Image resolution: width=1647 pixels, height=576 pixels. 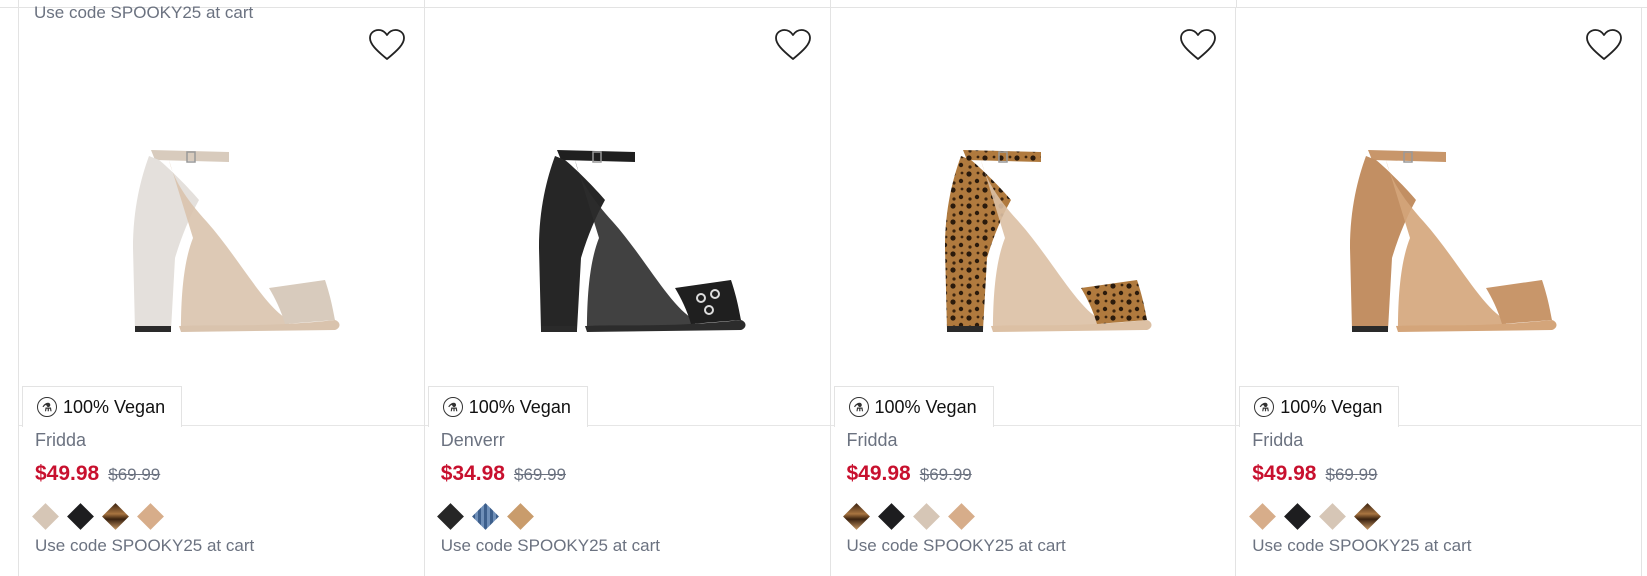 What do you see at coordinates (1453, 241) in the screenshot?
I see `tan-heel-sandal-icon` at bounding box center [1453, 241].